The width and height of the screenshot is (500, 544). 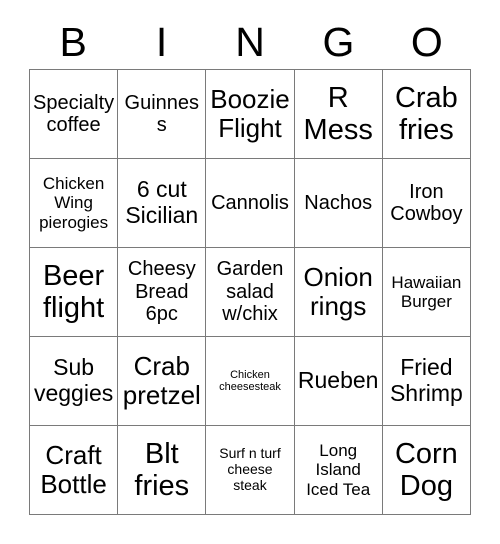 I want to click on bingo-cell-label: Specialty coffee, so click(x=74, y=113).